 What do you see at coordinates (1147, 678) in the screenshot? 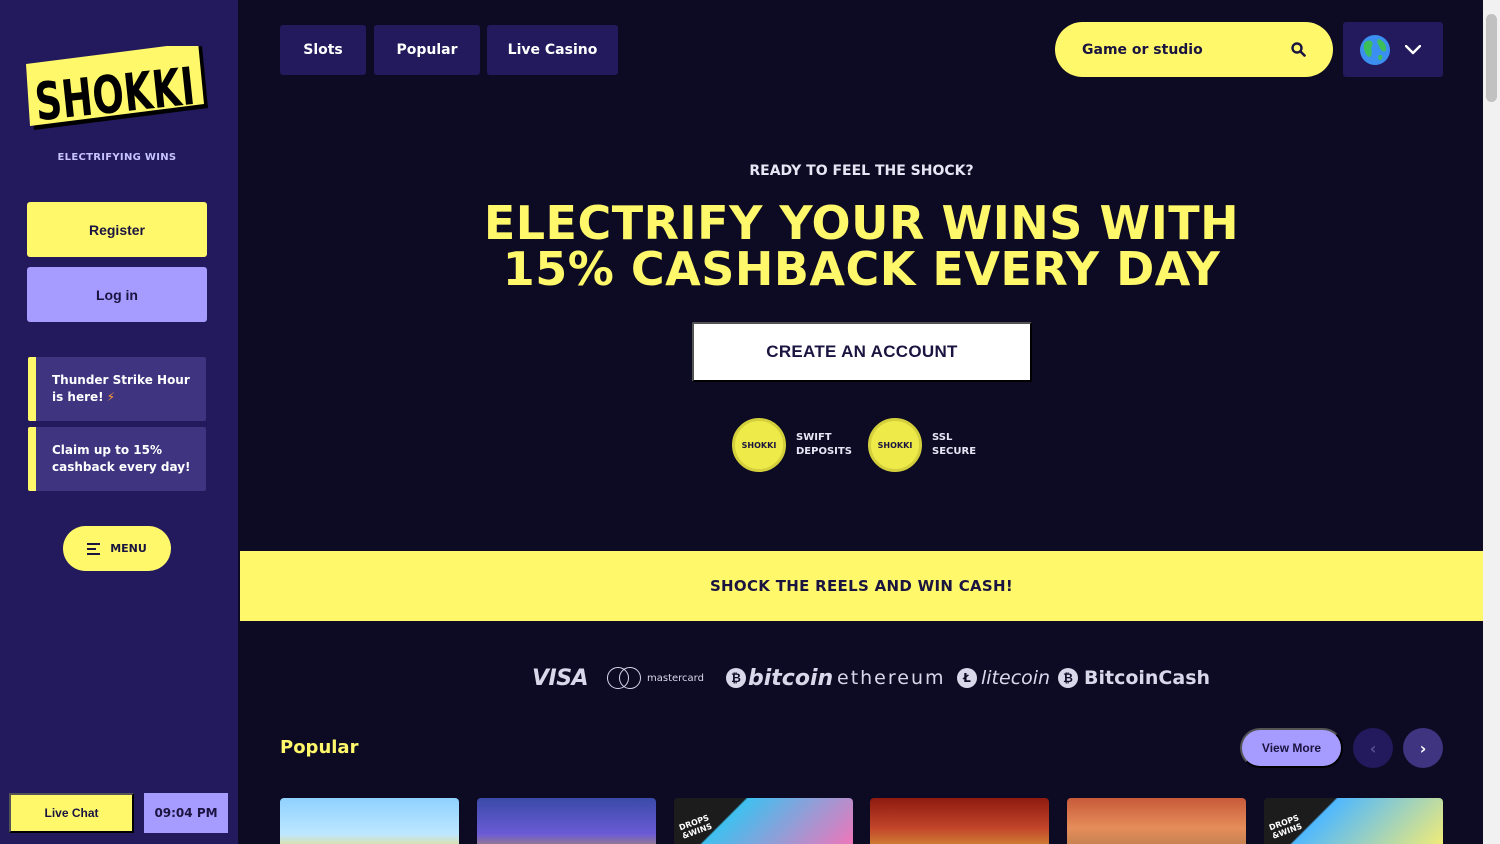
I see `bitcoincash-label: BitcoinCash` at bounding box center [1147, 678].